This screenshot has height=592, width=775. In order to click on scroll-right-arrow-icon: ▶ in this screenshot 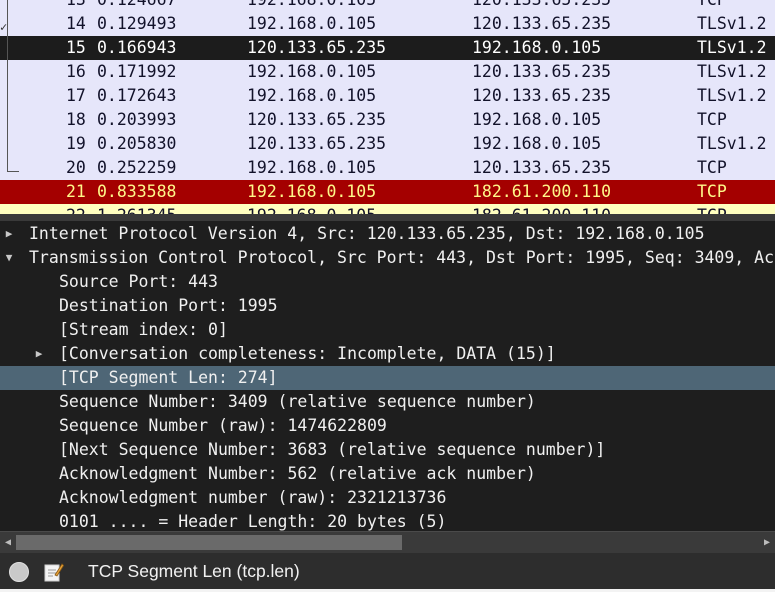, I will do `click(767, 542)`.